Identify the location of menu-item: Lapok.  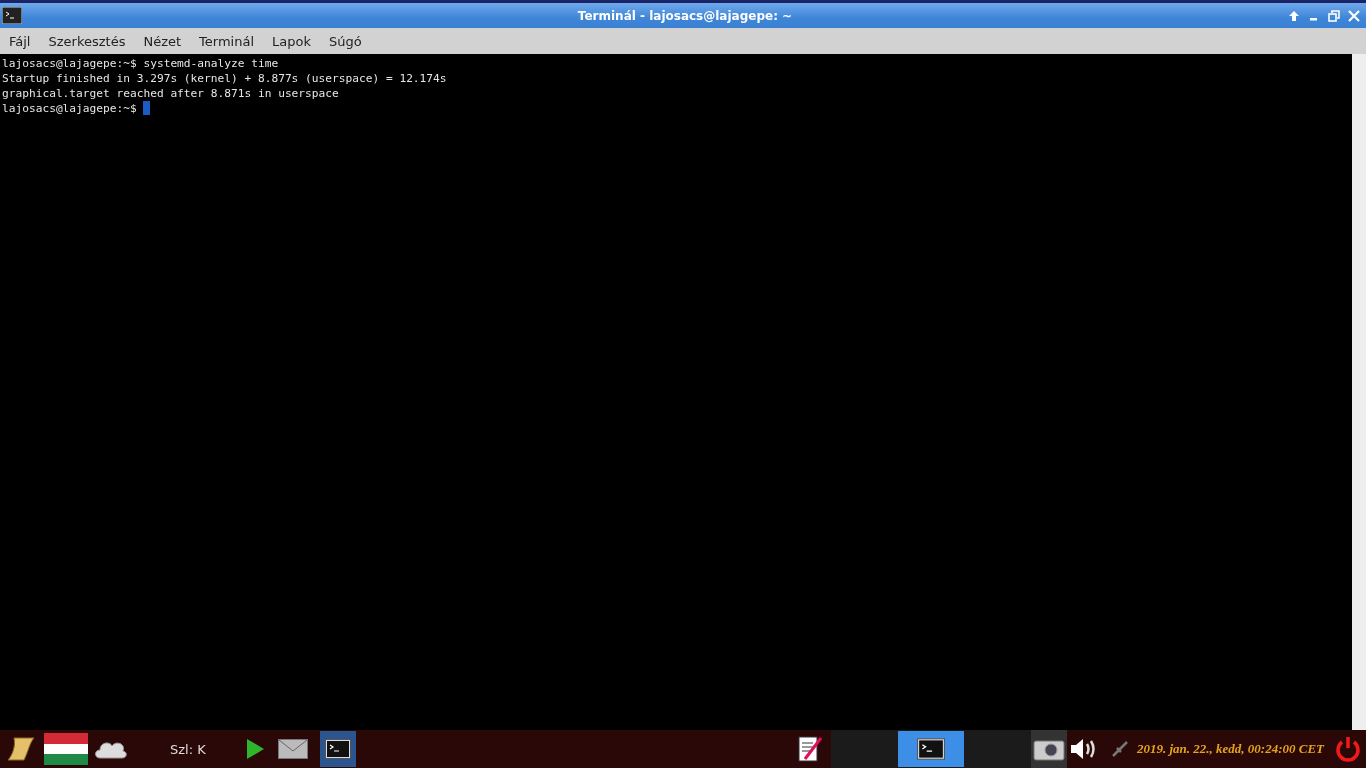
(291, 41).